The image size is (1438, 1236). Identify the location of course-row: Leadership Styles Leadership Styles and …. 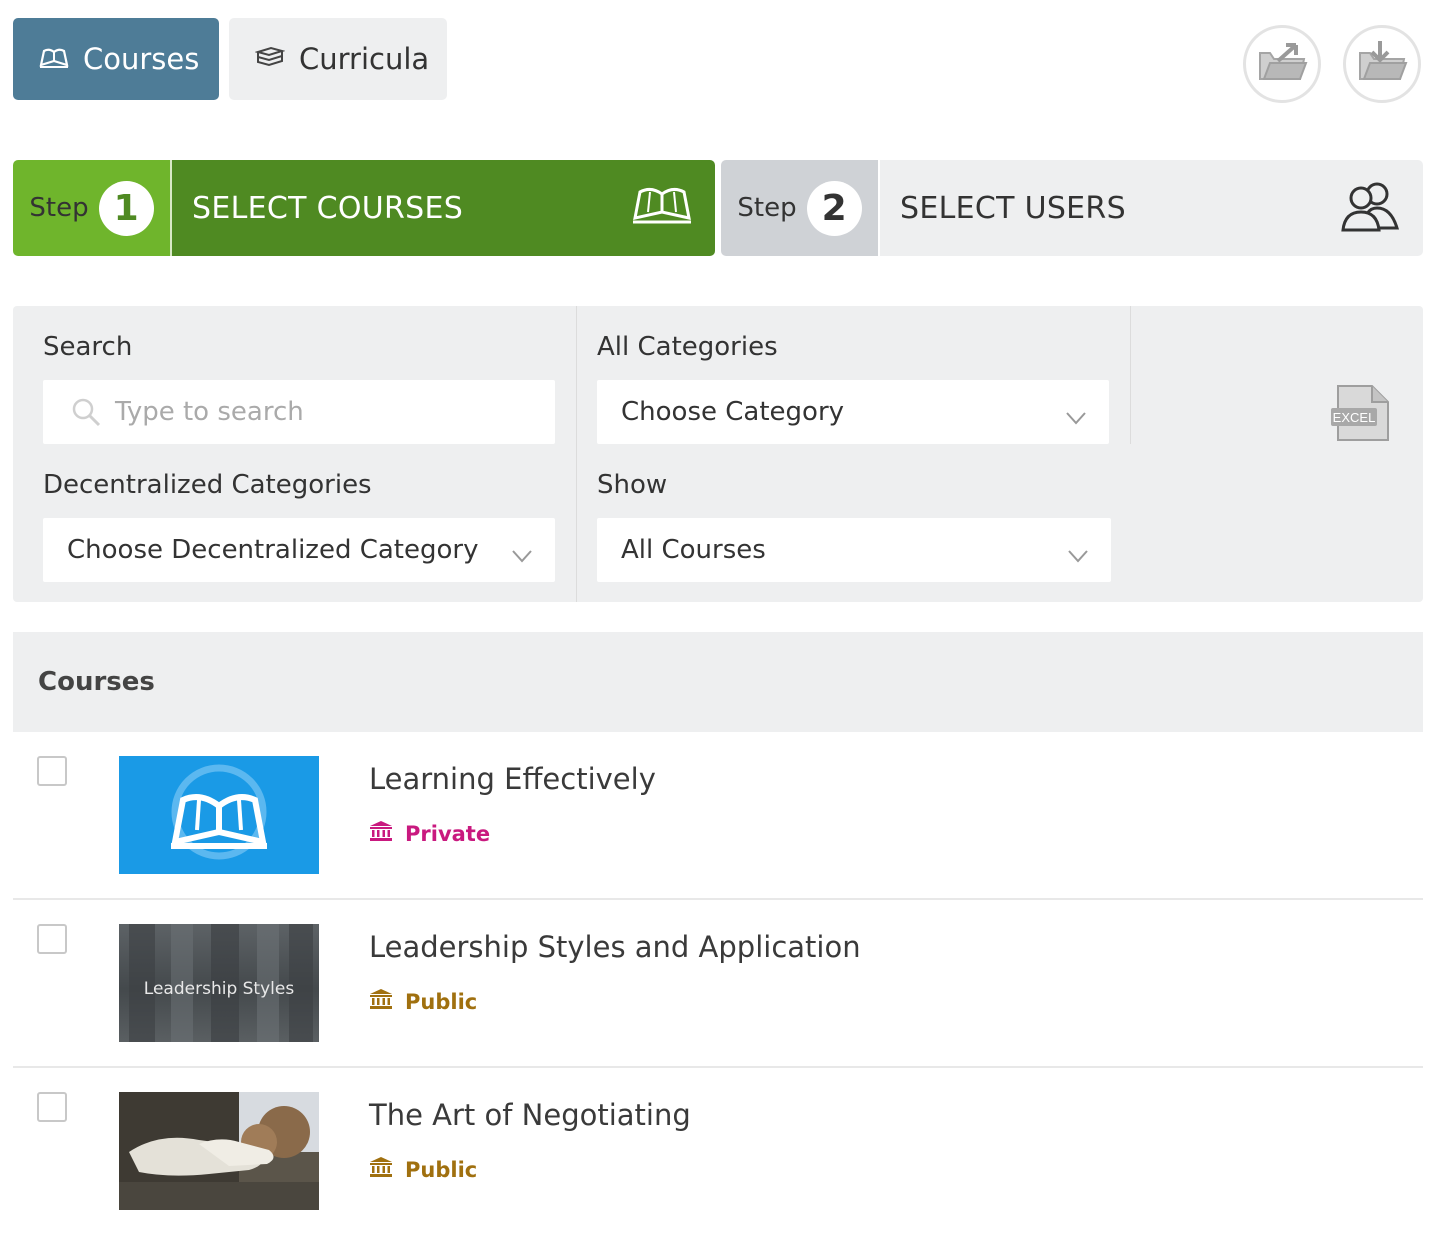
(718, 984).